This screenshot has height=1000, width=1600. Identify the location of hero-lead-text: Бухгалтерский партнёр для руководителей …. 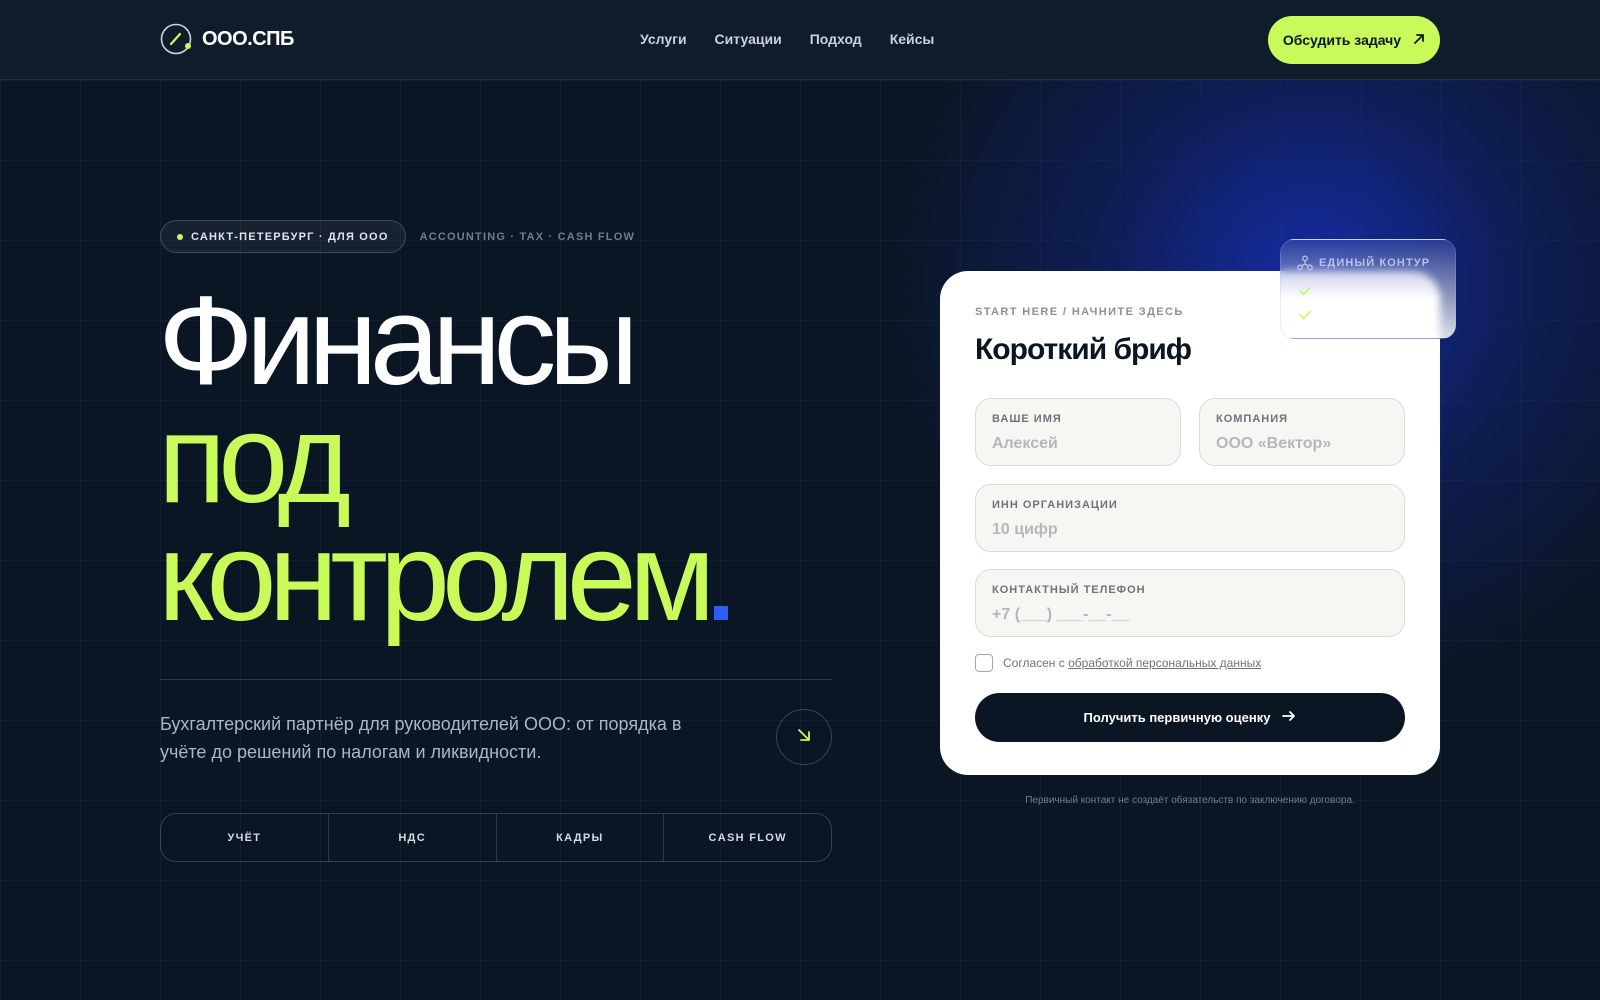
(421, 738).